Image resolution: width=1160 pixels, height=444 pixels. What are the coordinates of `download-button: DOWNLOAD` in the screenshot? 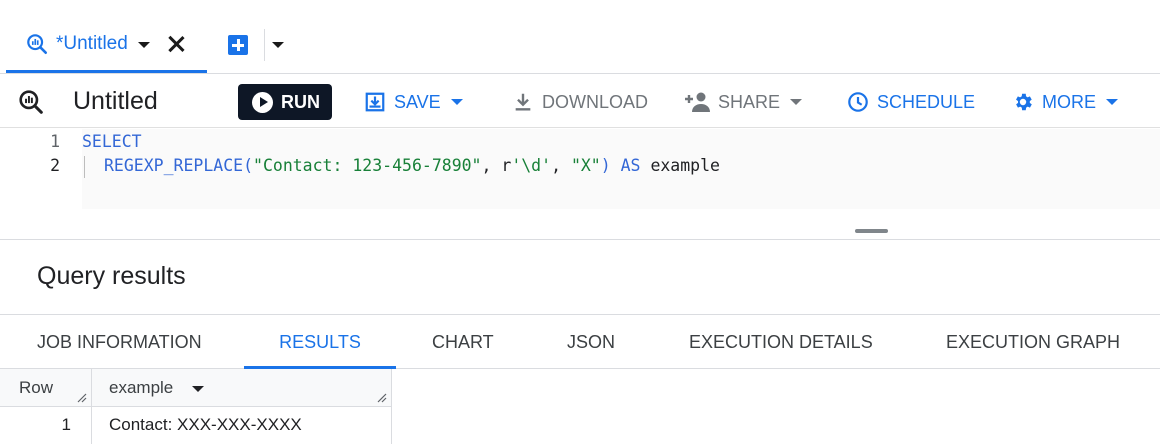 It's located at (580, 102).